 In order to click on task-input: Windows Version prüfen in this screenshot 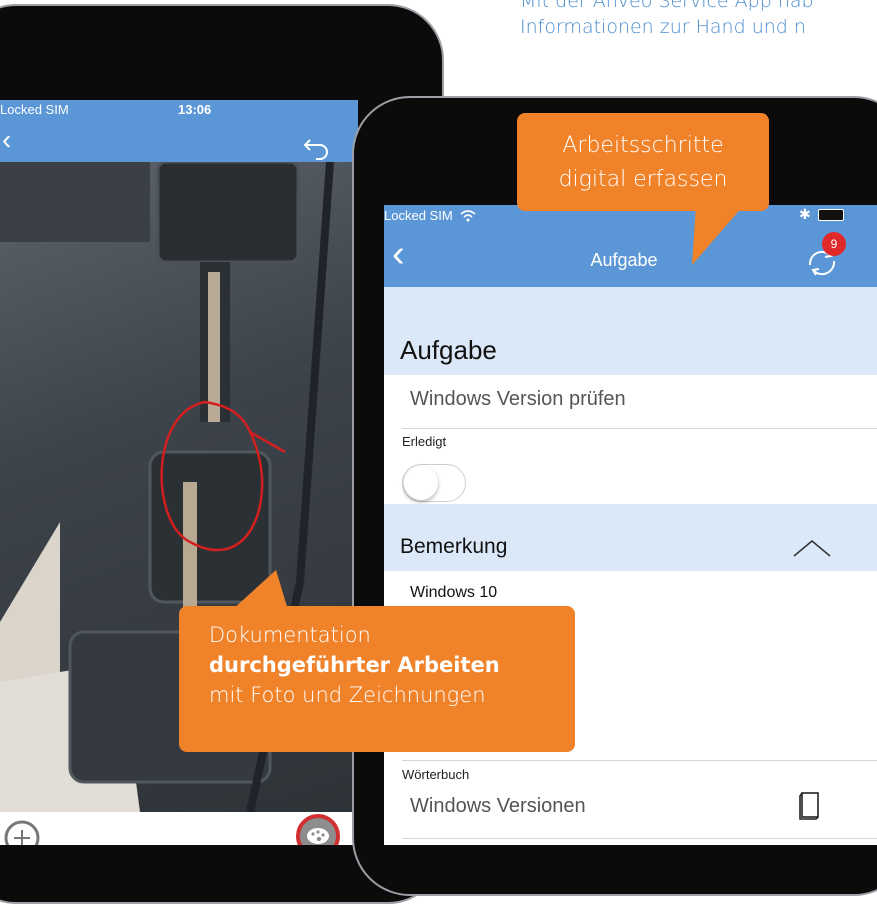, I will do `click(518, 399)`.